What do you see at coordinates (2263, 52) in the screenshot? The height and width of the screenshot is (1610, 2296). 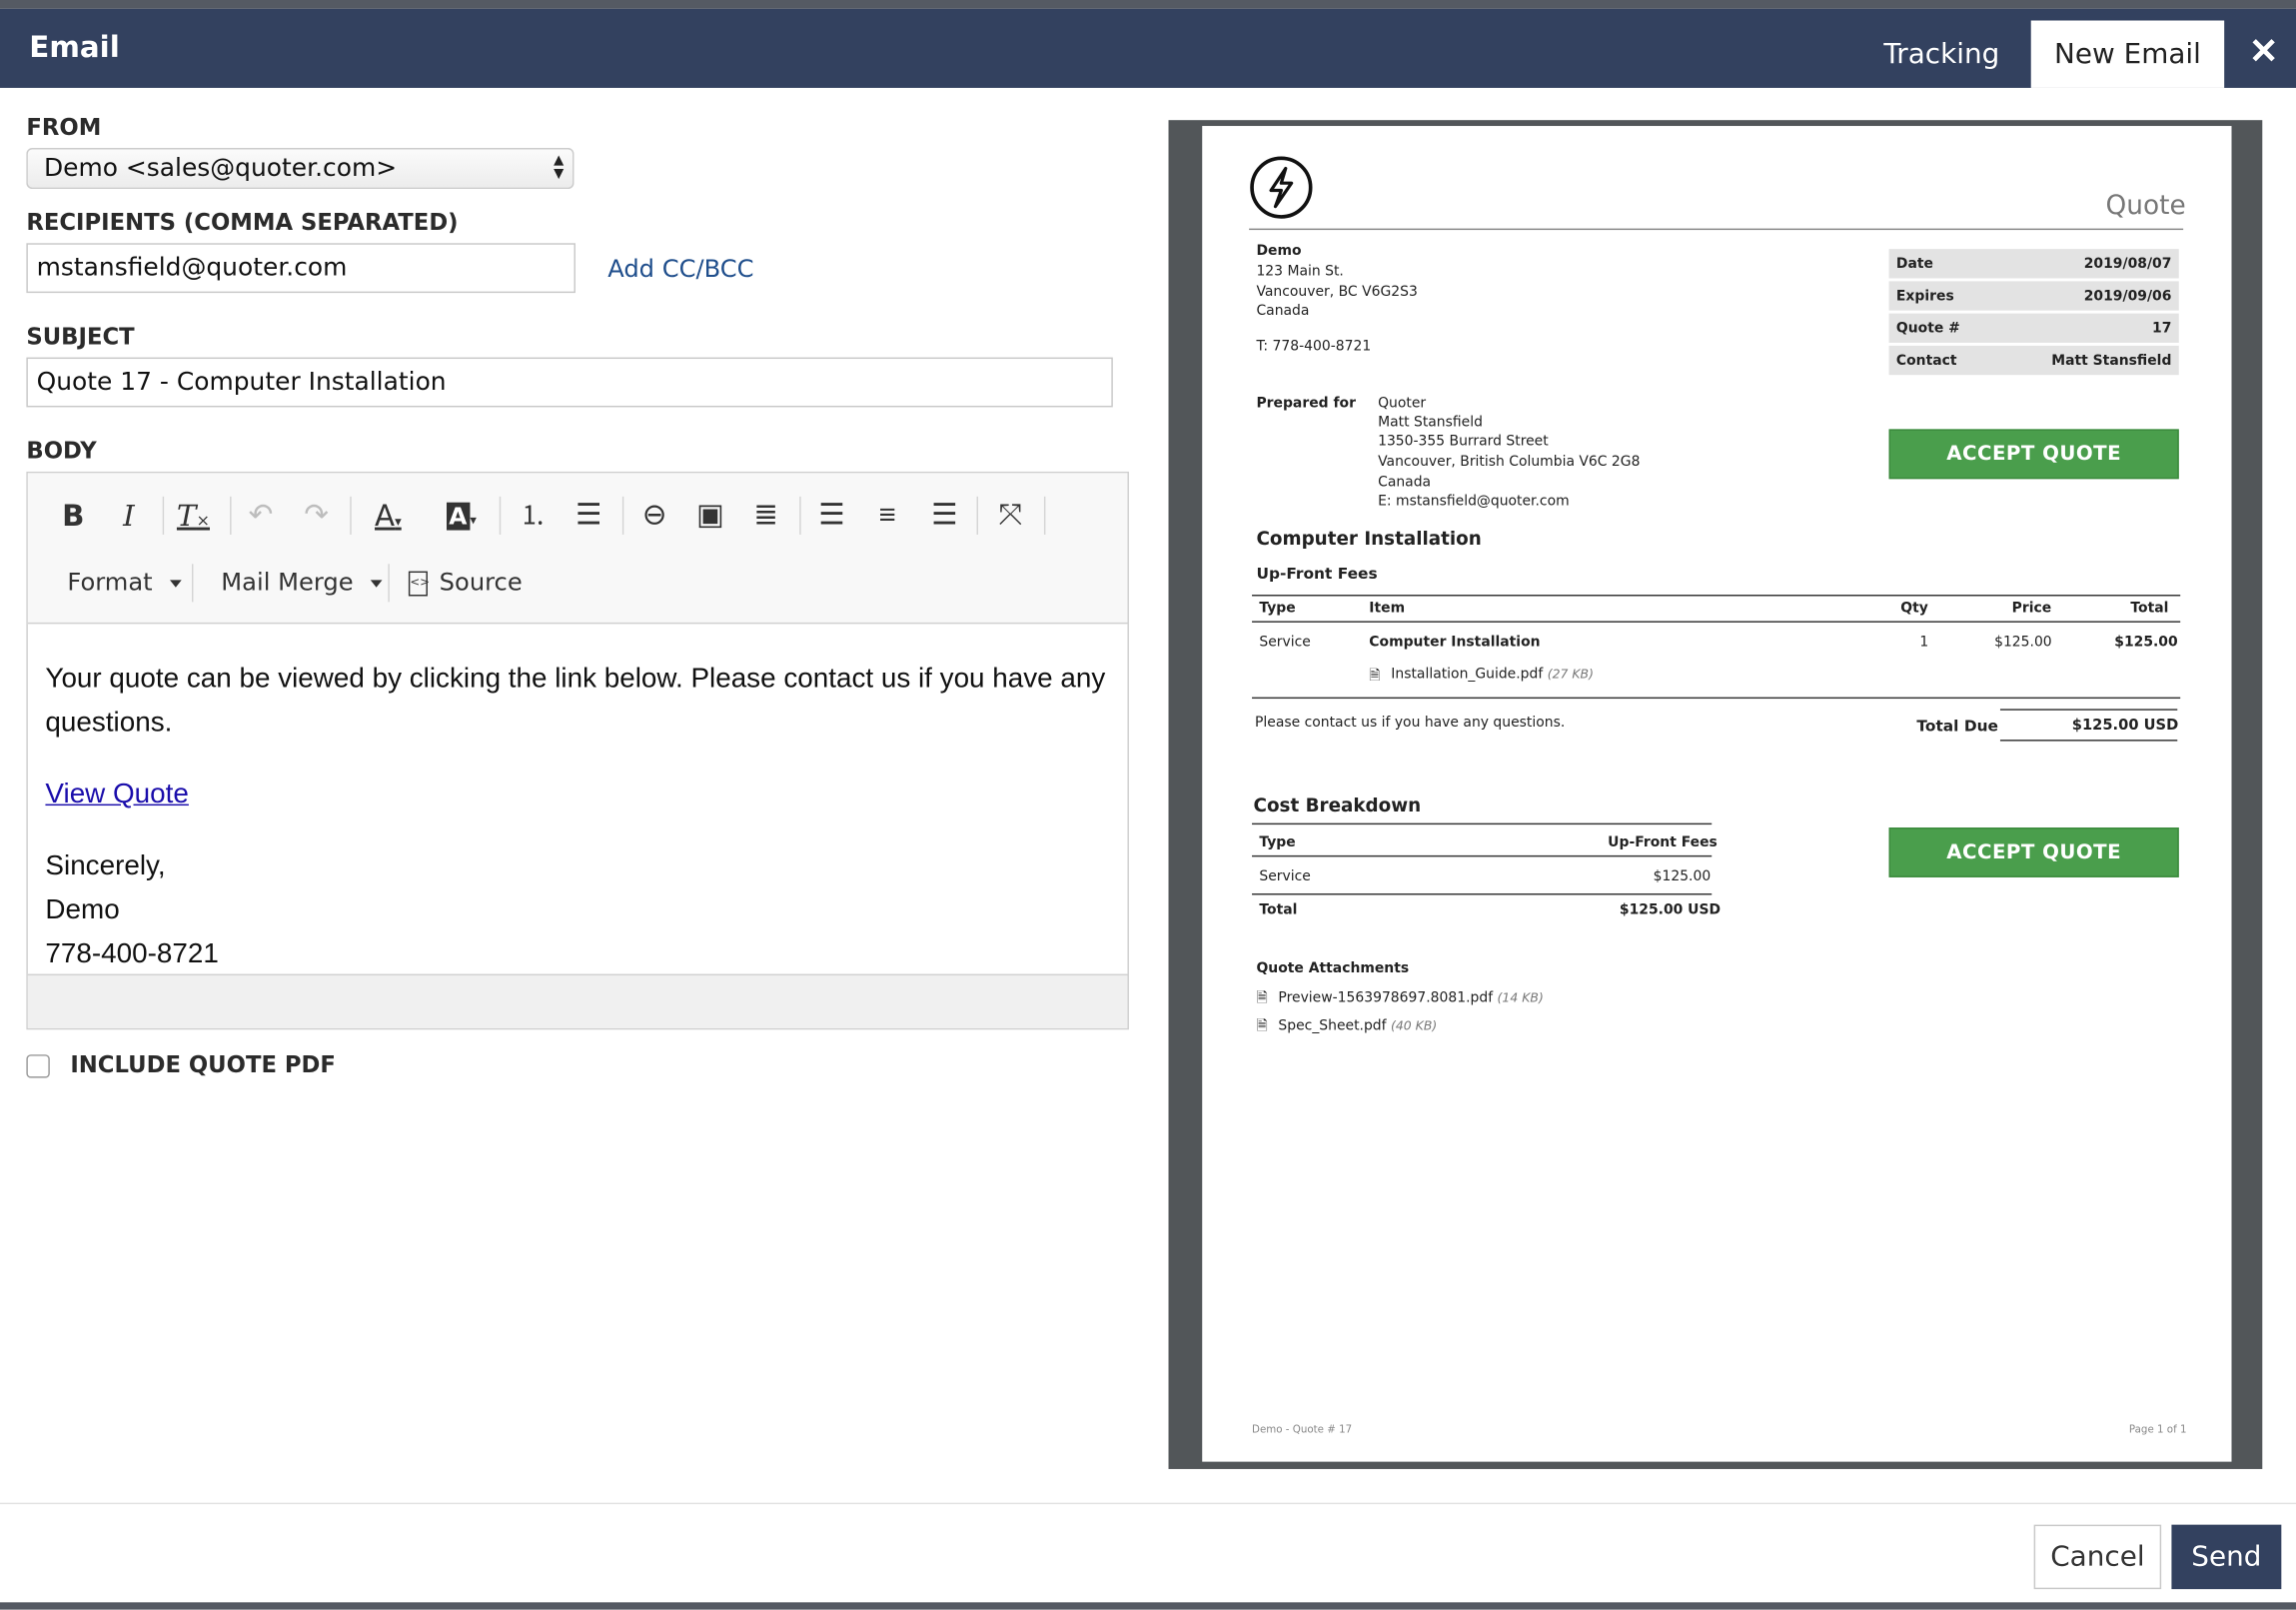 I see `close-icon: ✕` at bounding box center [2263, 52].